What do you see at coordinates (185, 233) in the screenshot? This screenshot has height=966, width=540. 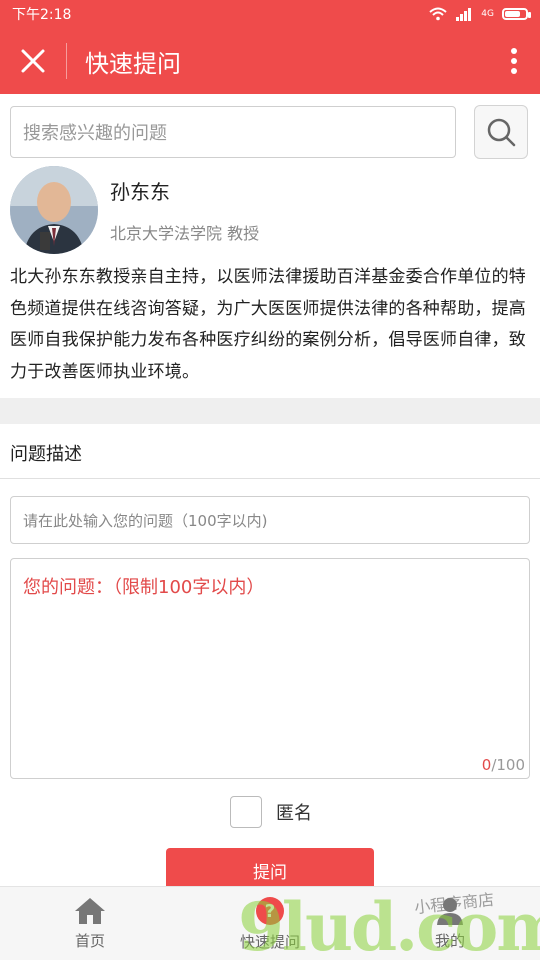 I see `expert-affiliation: 北京大学法学院 教授` at bounding box center [185, 233].